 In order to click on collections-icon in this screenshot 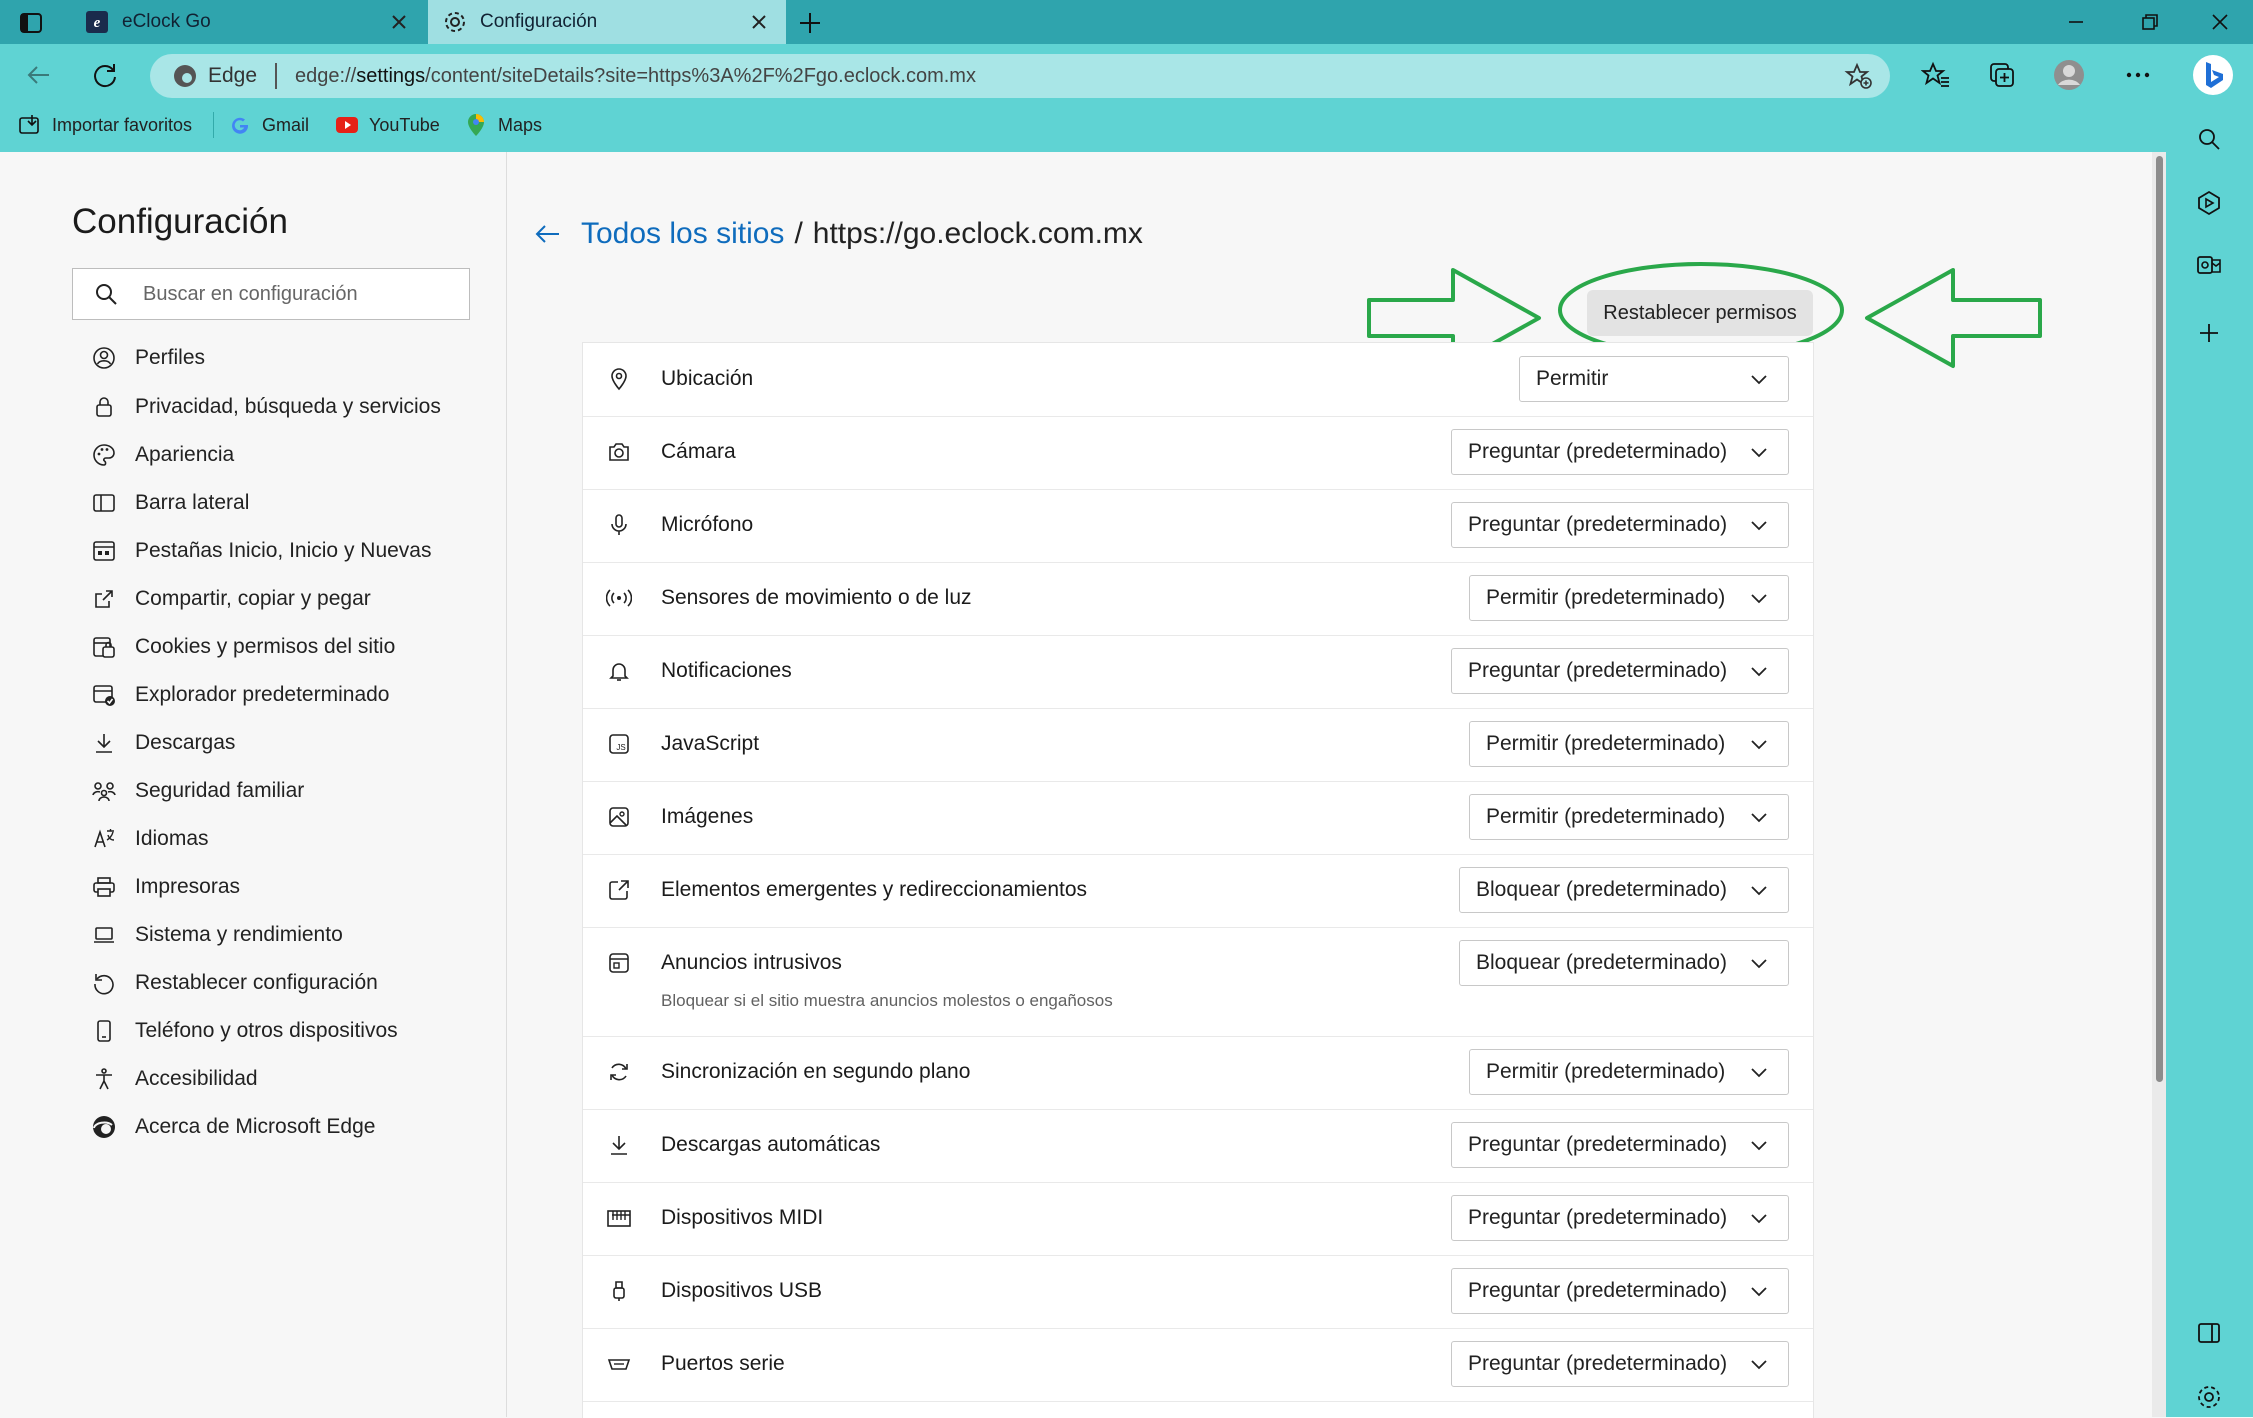, I will do `click(2002, 75)`.